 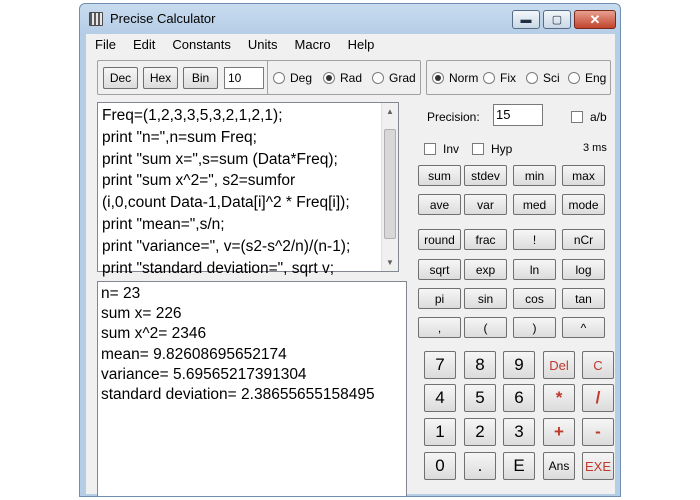 I want to click on func-close-paren-button: ), so click(x=534, y=327).